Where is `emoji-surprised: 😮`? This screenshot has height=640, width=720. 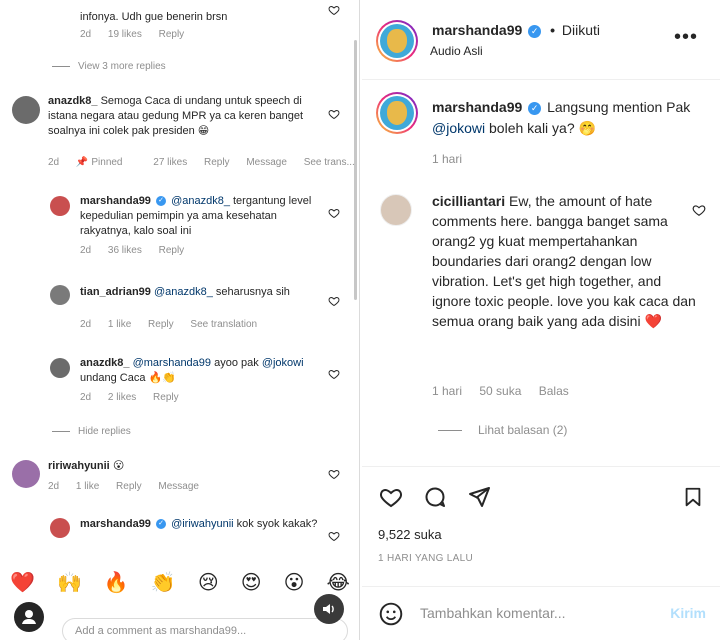
emoji-surprised: 😮 is located at coordinates (294, 582).